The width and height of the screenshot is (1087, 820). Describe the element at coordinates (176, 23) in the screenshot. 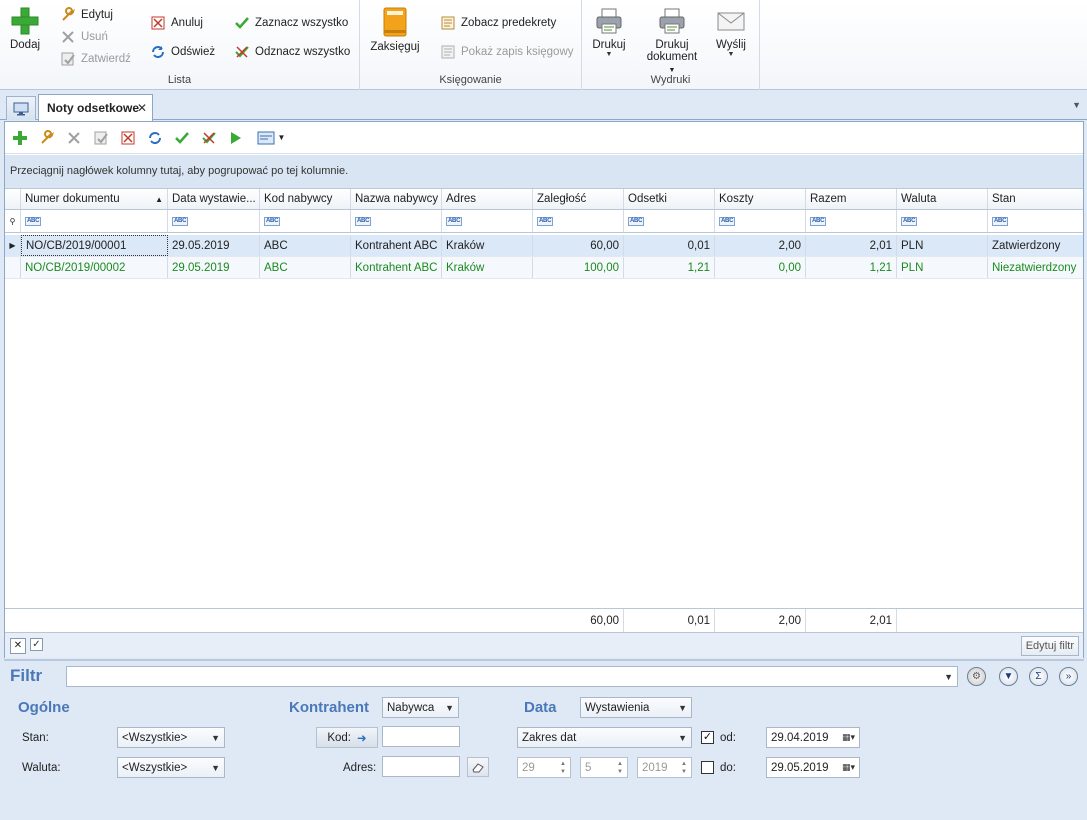

I see `cancel-button: Anuluj` at that location.